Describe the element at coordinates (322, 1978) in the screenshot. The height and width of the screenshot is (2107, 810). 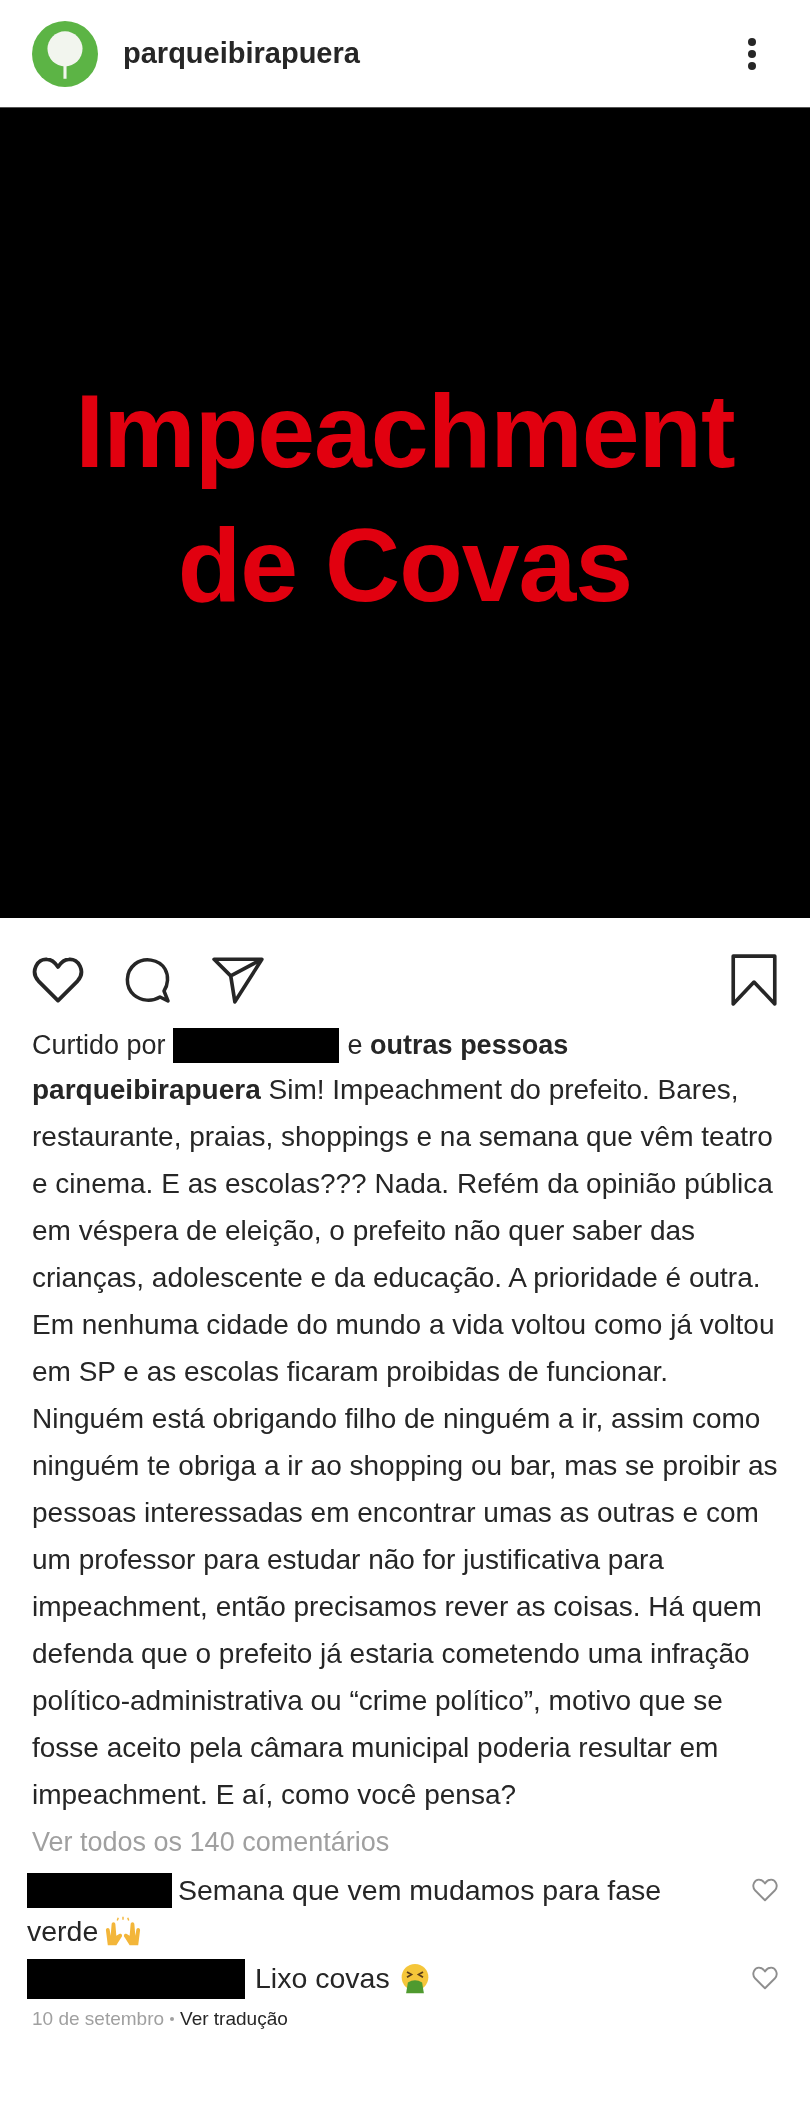
I see `comment-text: Lixo covas` at that location.